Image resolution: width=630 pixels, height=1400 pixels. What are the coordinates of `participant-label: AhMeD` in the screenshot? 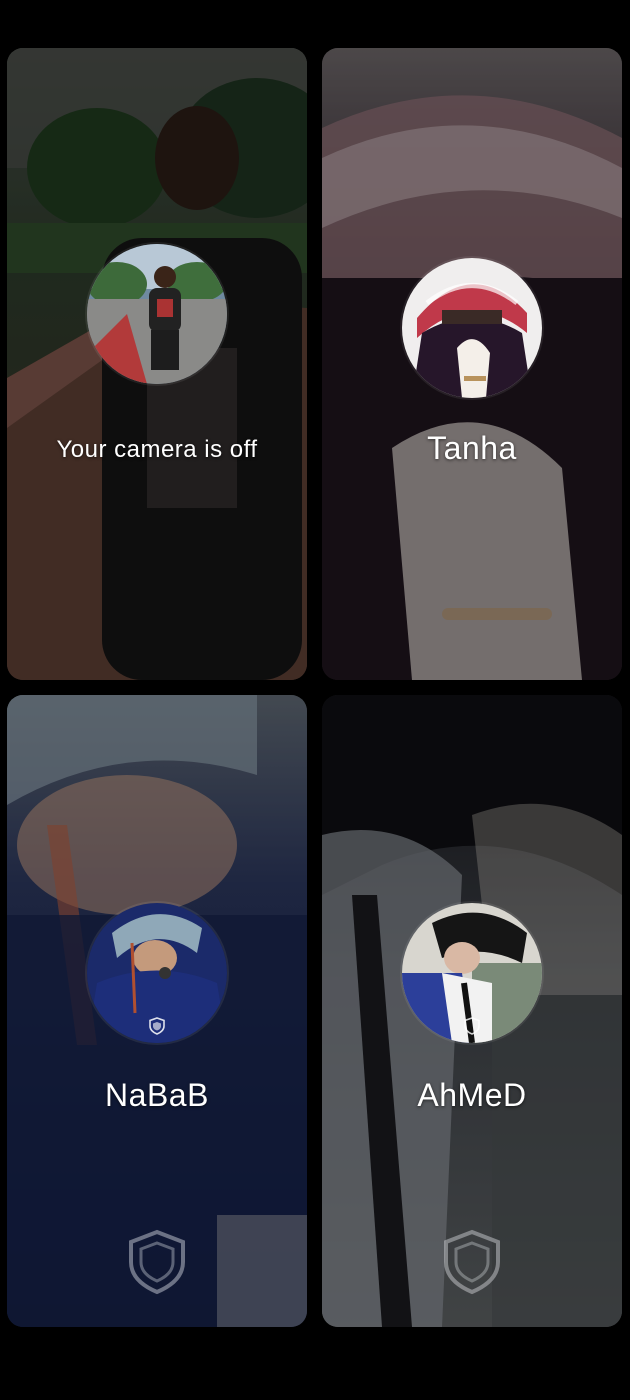 It's located at (472, 1095).